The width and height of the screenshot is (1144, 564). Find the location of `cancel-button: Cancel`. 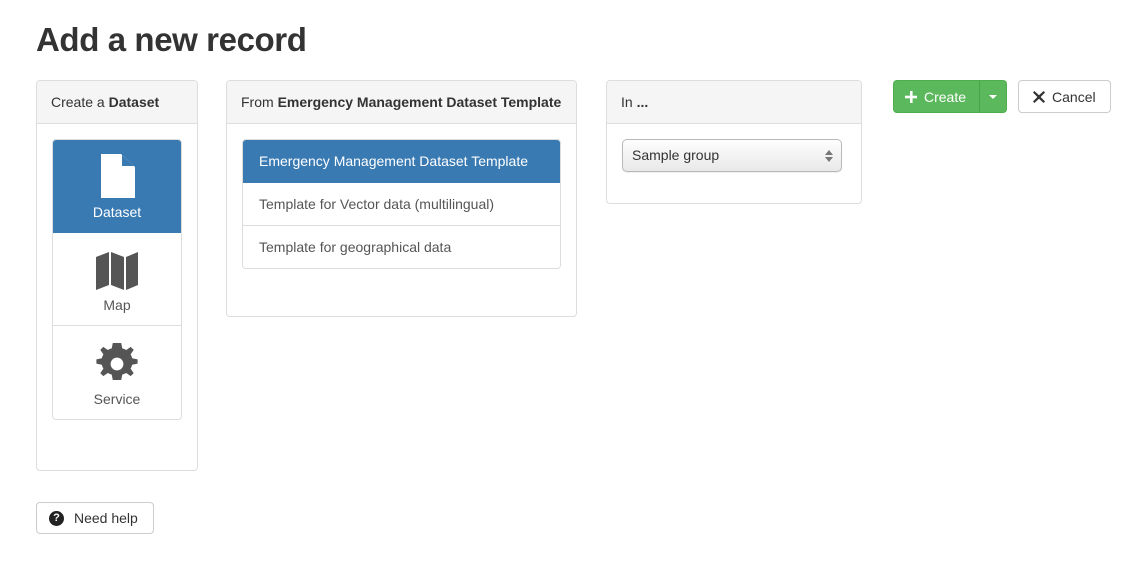

cancel-button: Cancel is located at coordinates (1064, 96).